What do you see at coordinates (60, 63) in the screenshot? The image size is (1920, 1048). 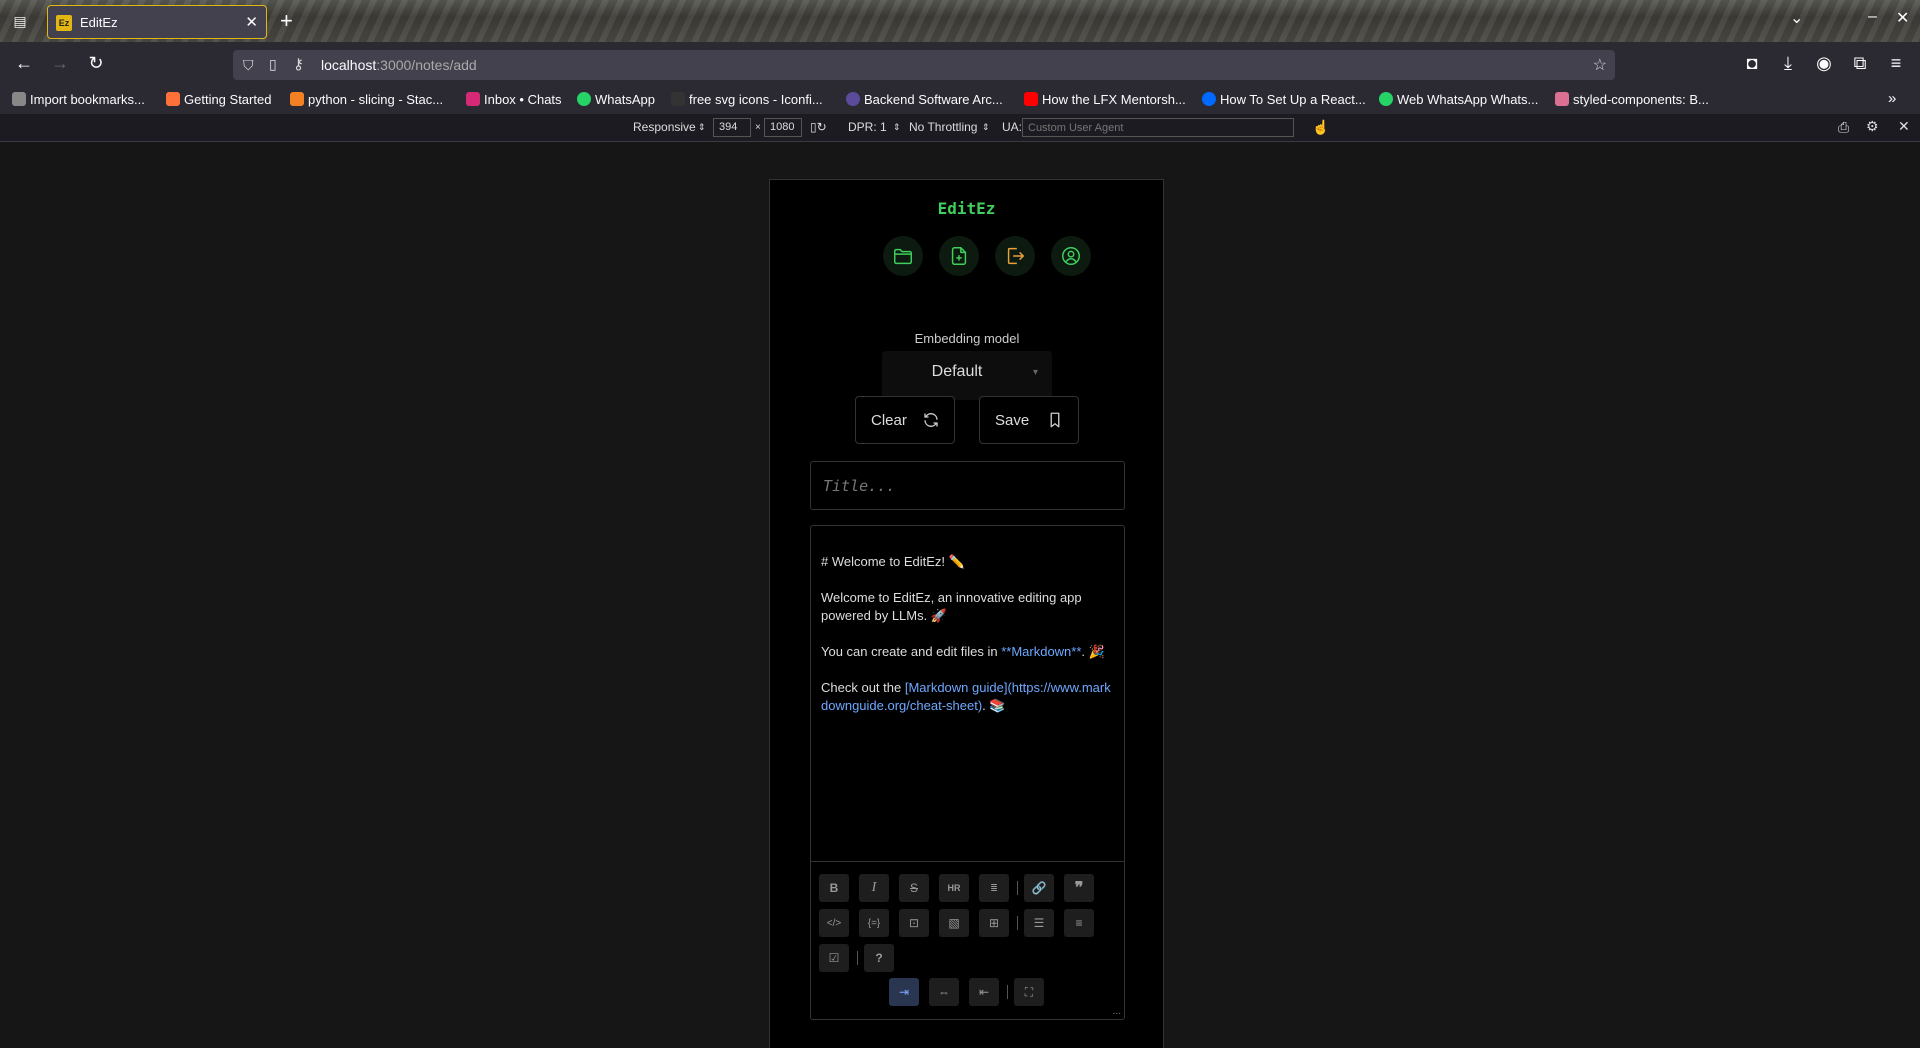 I see `forward-icon: →` at bounding box center [60, 63].